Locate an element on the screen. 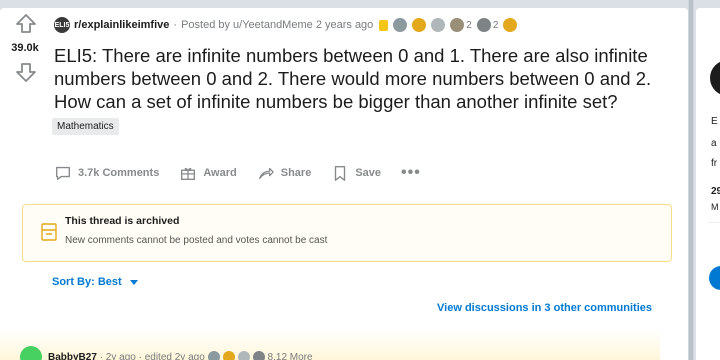  wholesome-award-icon is located at coordinates (400, 25).